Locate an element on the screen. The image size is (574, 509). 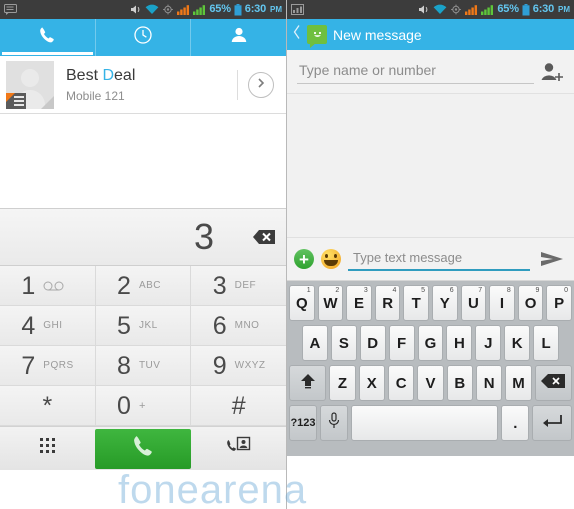
contact-row-divider is located at coordinates (237, 84).